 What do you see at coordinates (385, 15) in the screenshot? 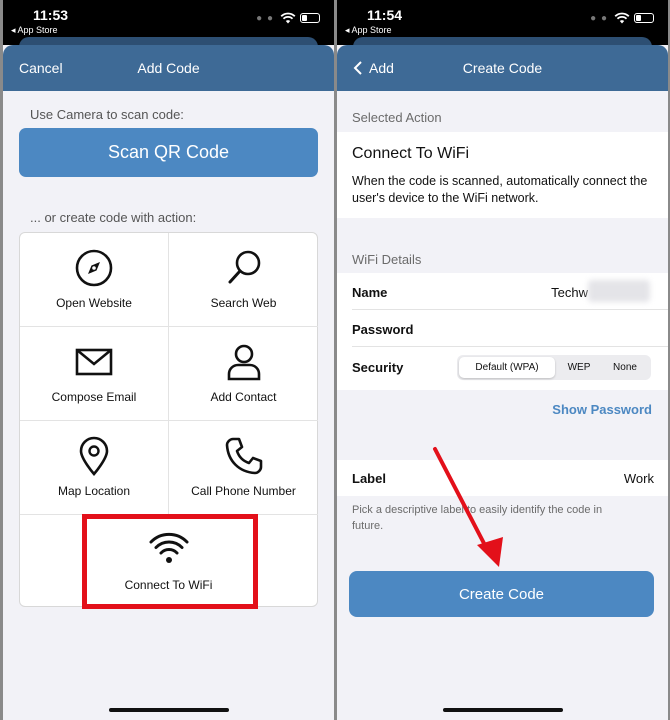
I see `status-time: 11:54` at bounding box center [385, 15].